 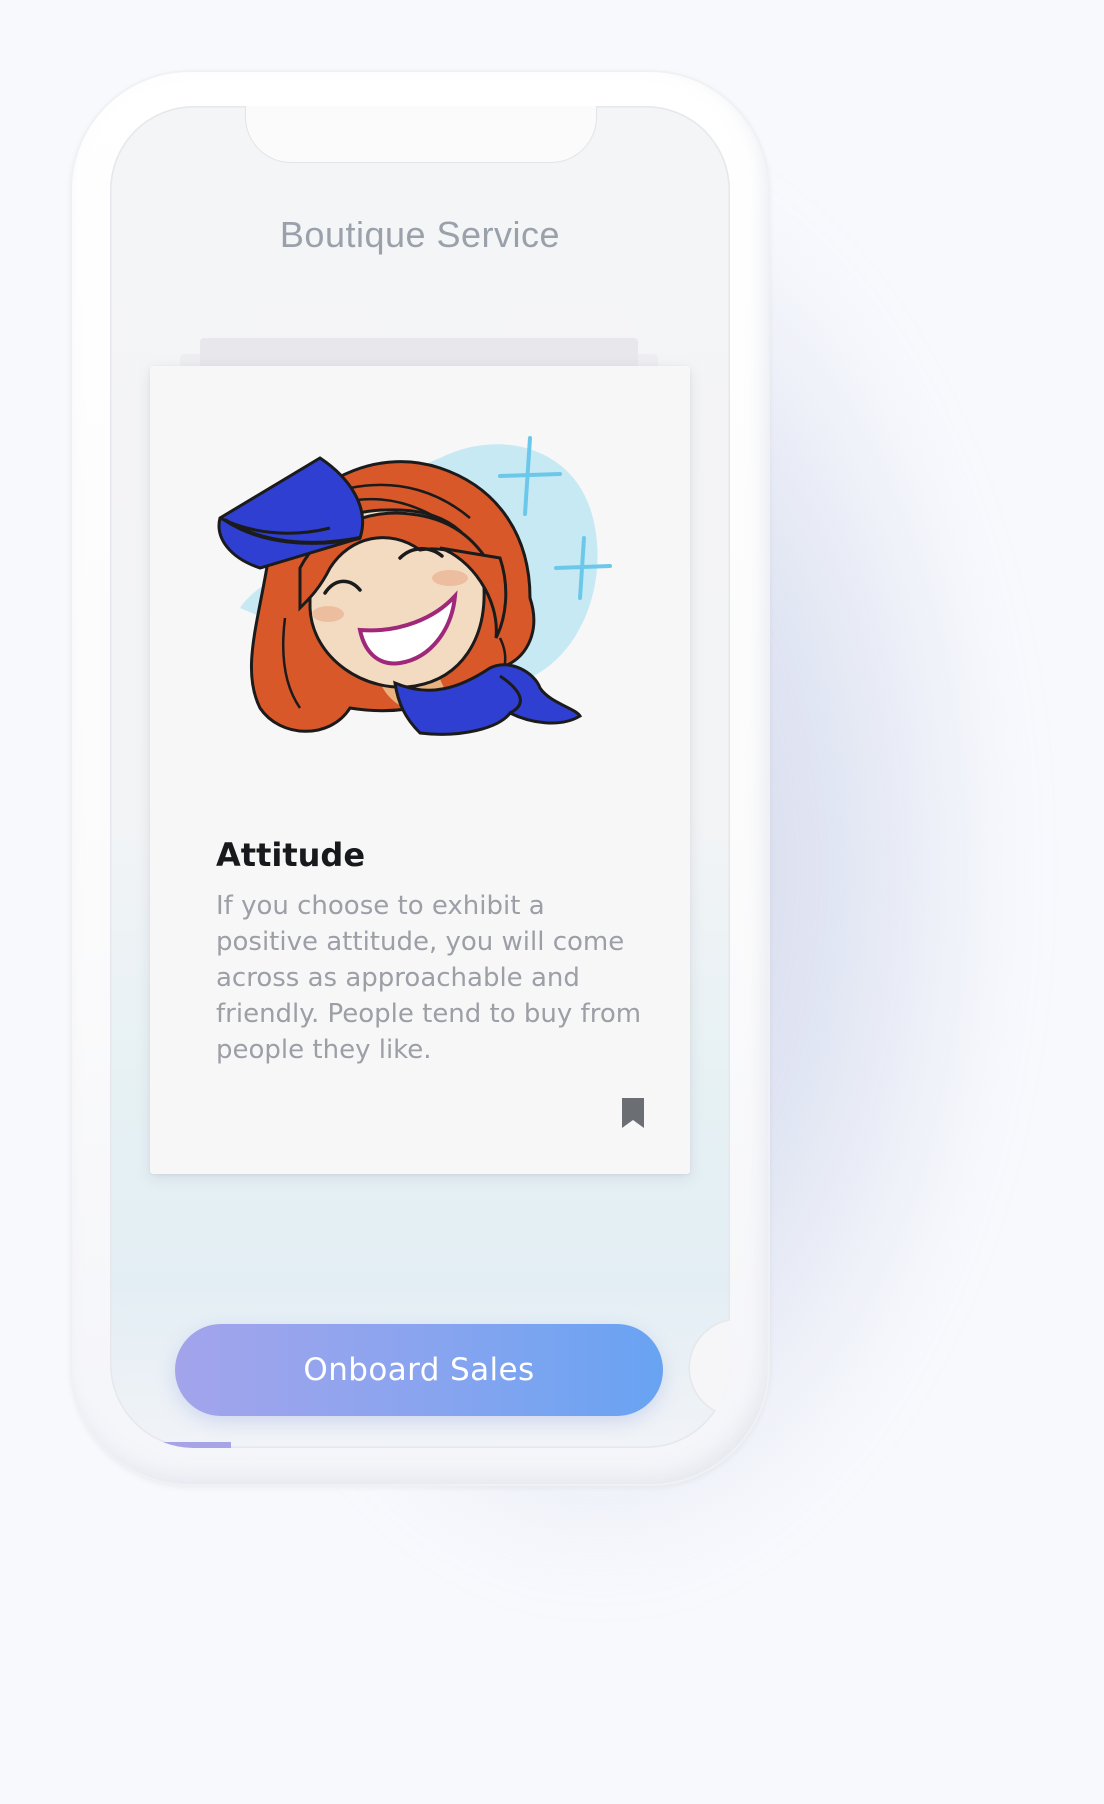 I want to click on device-notch, so click(x=421, y=134).